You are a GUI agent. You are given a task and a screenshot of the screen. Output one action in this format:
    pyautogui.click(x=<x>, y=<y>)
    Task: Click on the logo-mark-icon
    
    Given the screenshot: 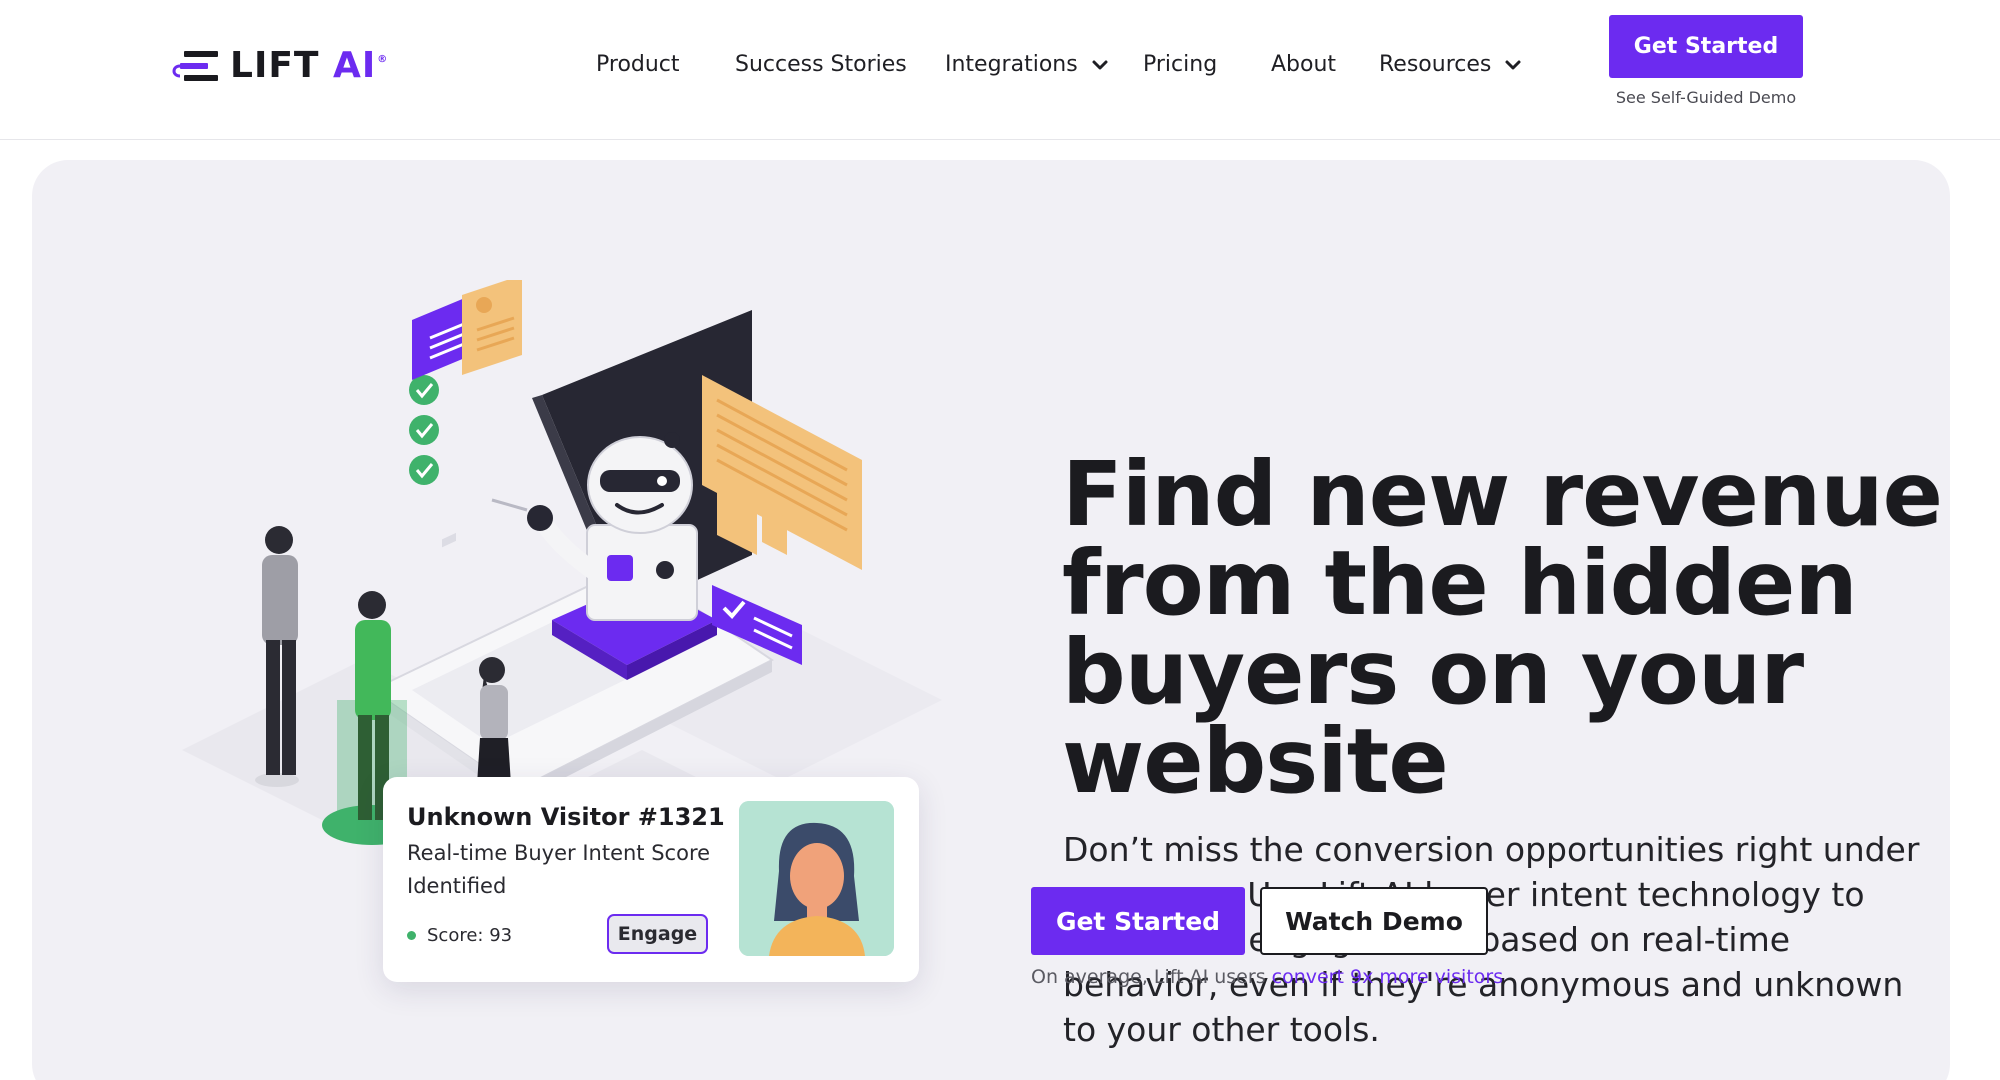 What is the action you would take?
    pyautogui.click(x=195, y=66)
    